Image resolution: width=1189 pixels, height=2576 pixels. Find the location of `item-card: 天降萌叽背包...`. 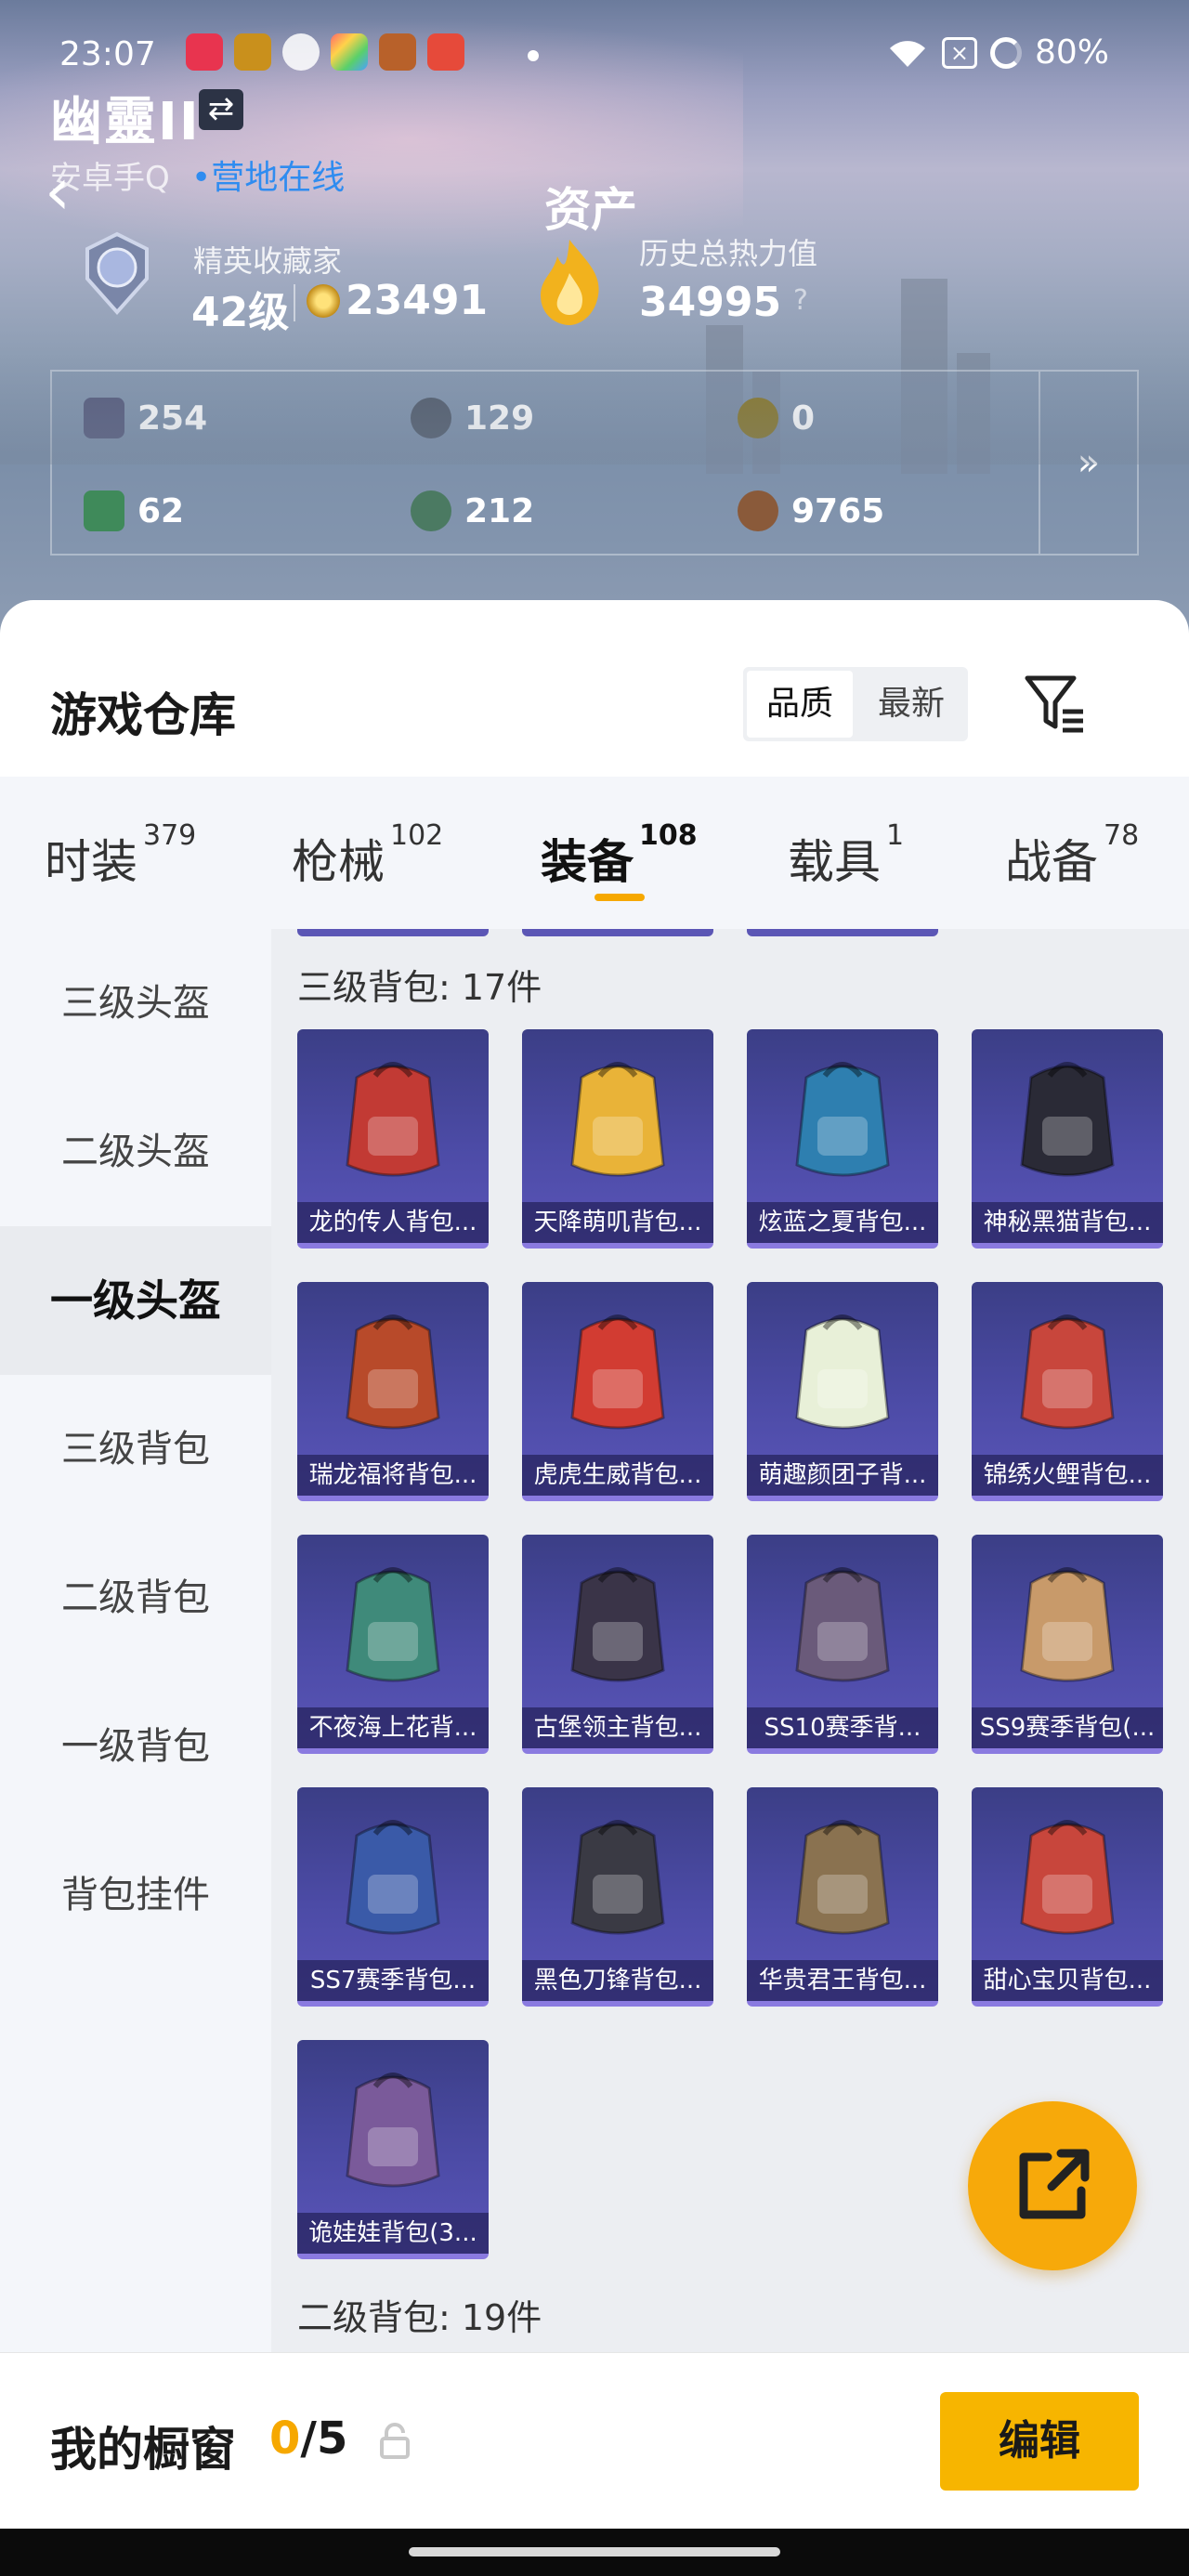

item-card: 天降萌叽背包... is located at coordinates (617, 1139).